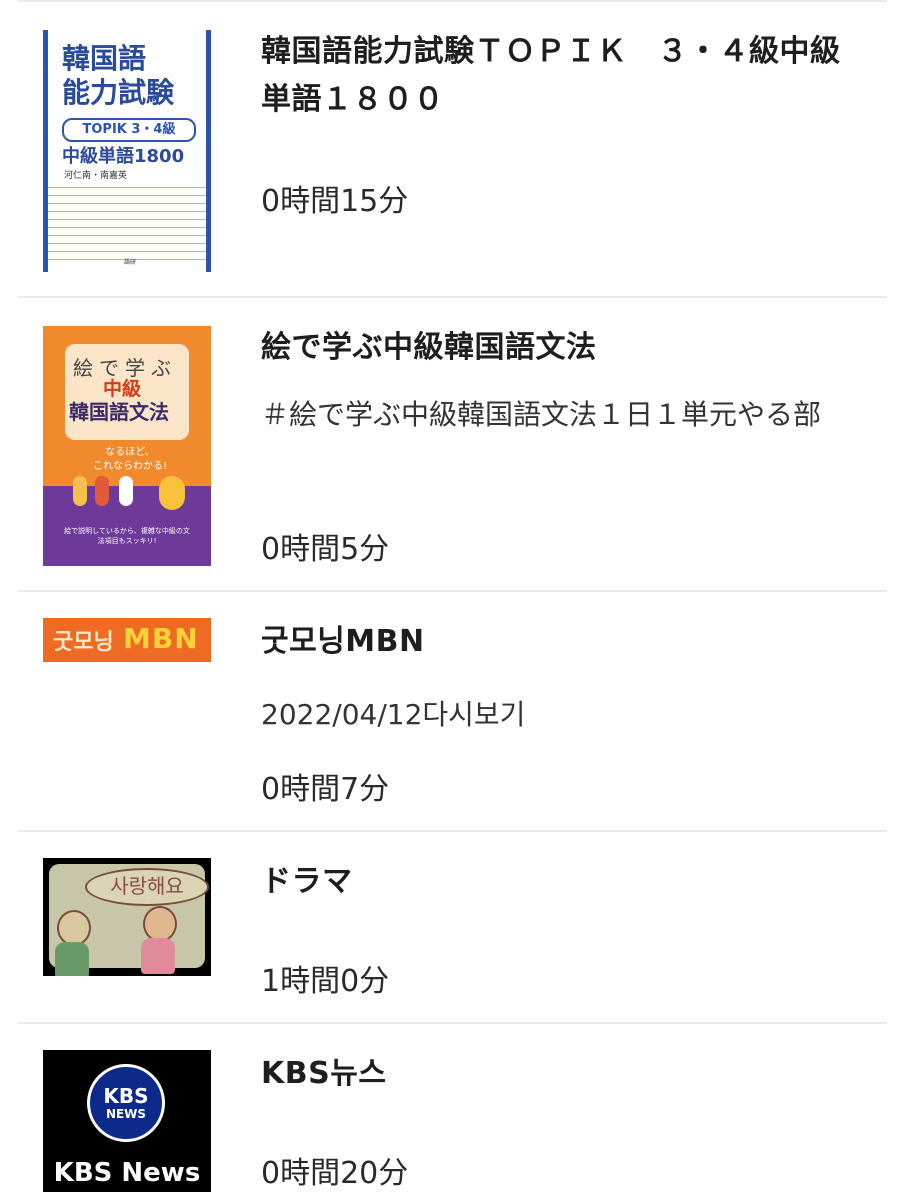  What do you see at coordinates (118, 92) in the screenshot?
I see `cover-title-line-2: 能力試験` at bounding box center [118, 92].